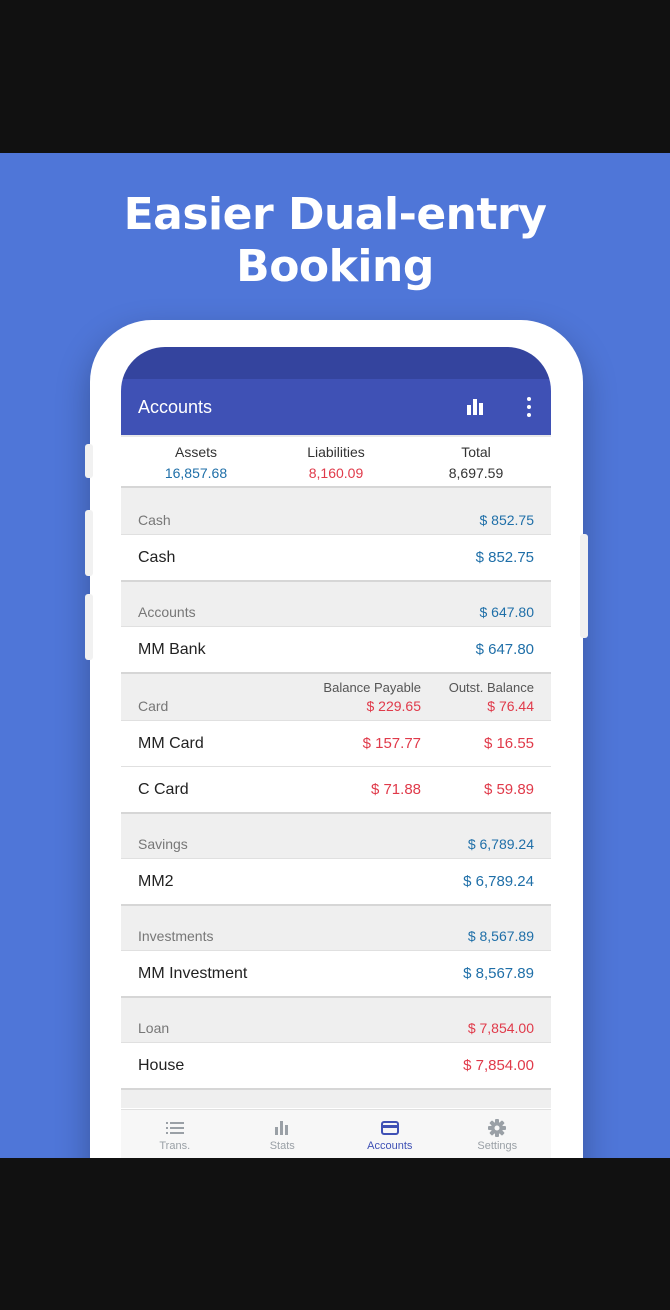 The width and height of the screenshot is (670, 1310). Describe the element at coordinates (504, 649) in the screenshot. I see `account-amount: $ 647.80` at that location.